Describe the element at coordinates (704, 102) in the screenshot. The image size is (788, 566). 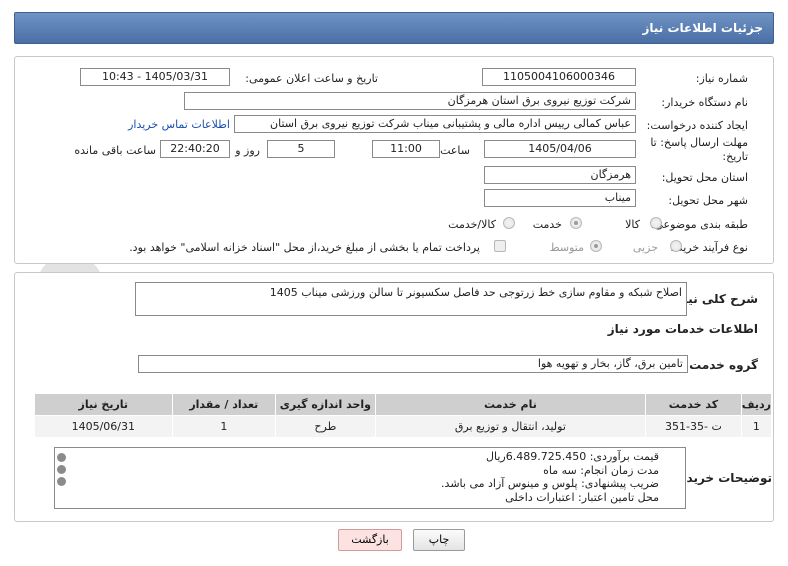
I see `buyer-org-label: نام دستگاه خریدار:` at that location.